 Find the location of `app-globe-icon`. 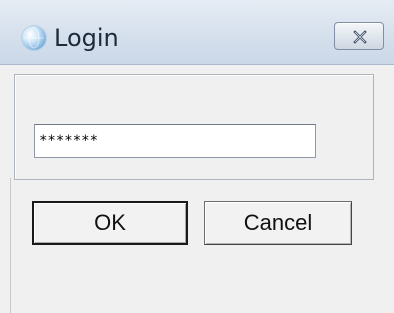

app-globe-icon is located at coordinates (34, 38).